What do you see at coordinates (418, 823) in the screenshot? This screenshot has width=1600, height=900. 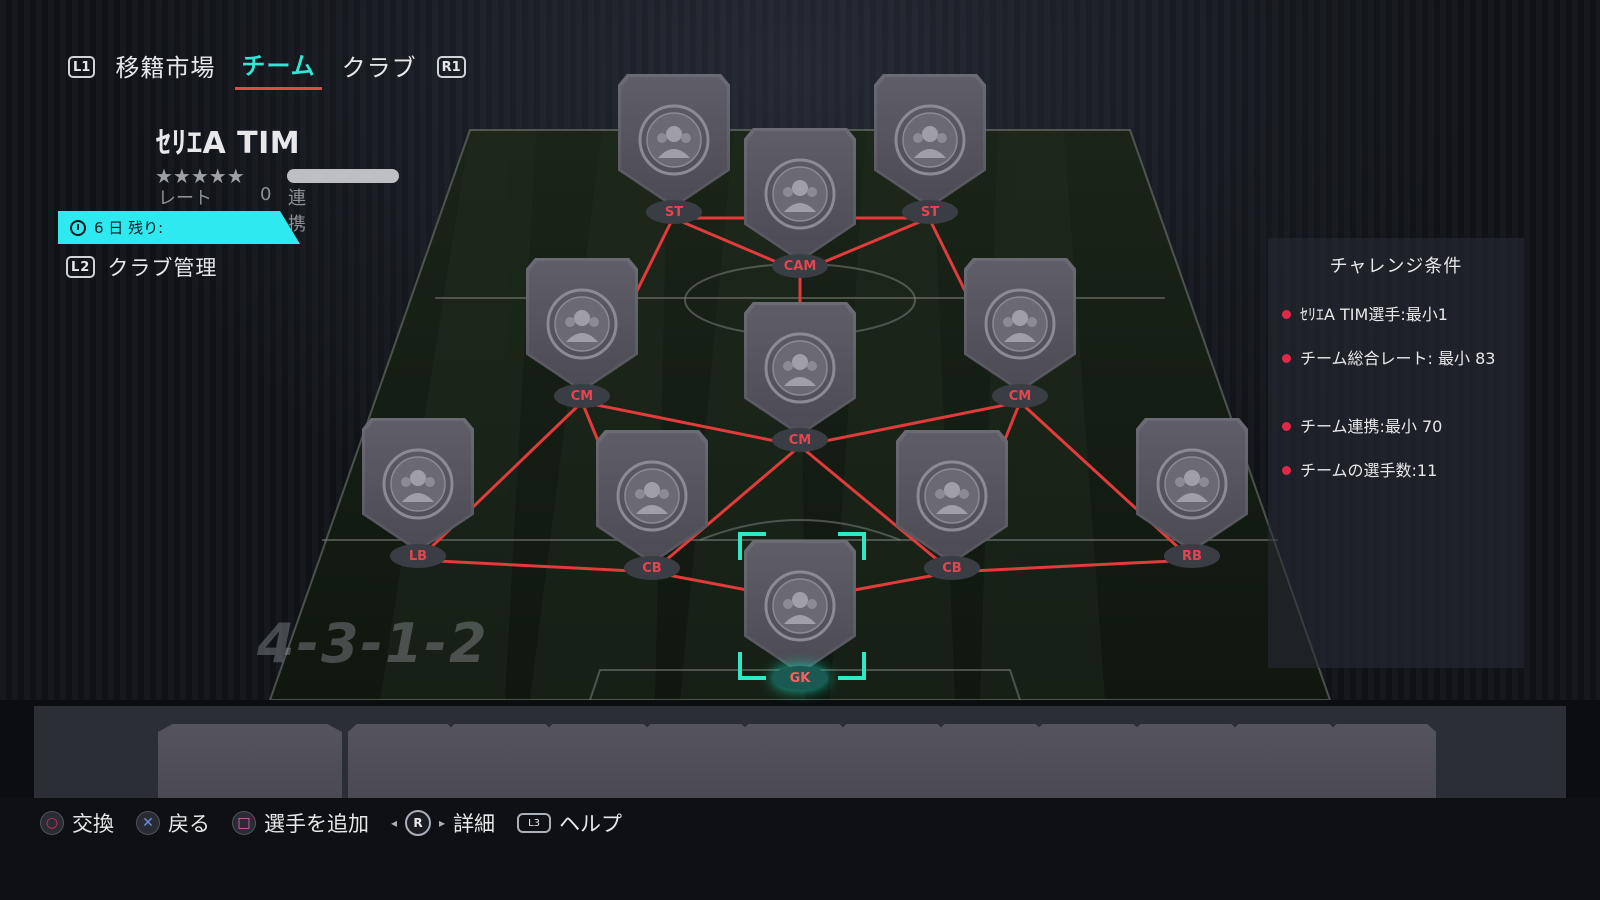 I see `right-stick-icon: R` at bounding box center [418, 823].